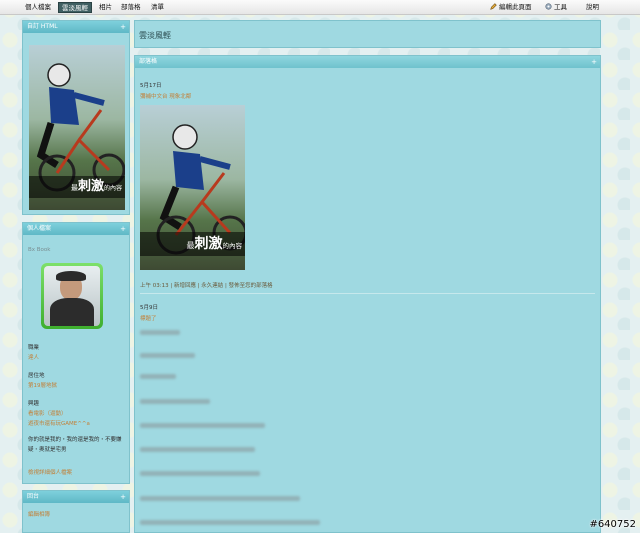 Image resolution: width=640 pixels, height=533 pixels. I want to click on blog-panel-header: 部落格 +, so click(367, 62).